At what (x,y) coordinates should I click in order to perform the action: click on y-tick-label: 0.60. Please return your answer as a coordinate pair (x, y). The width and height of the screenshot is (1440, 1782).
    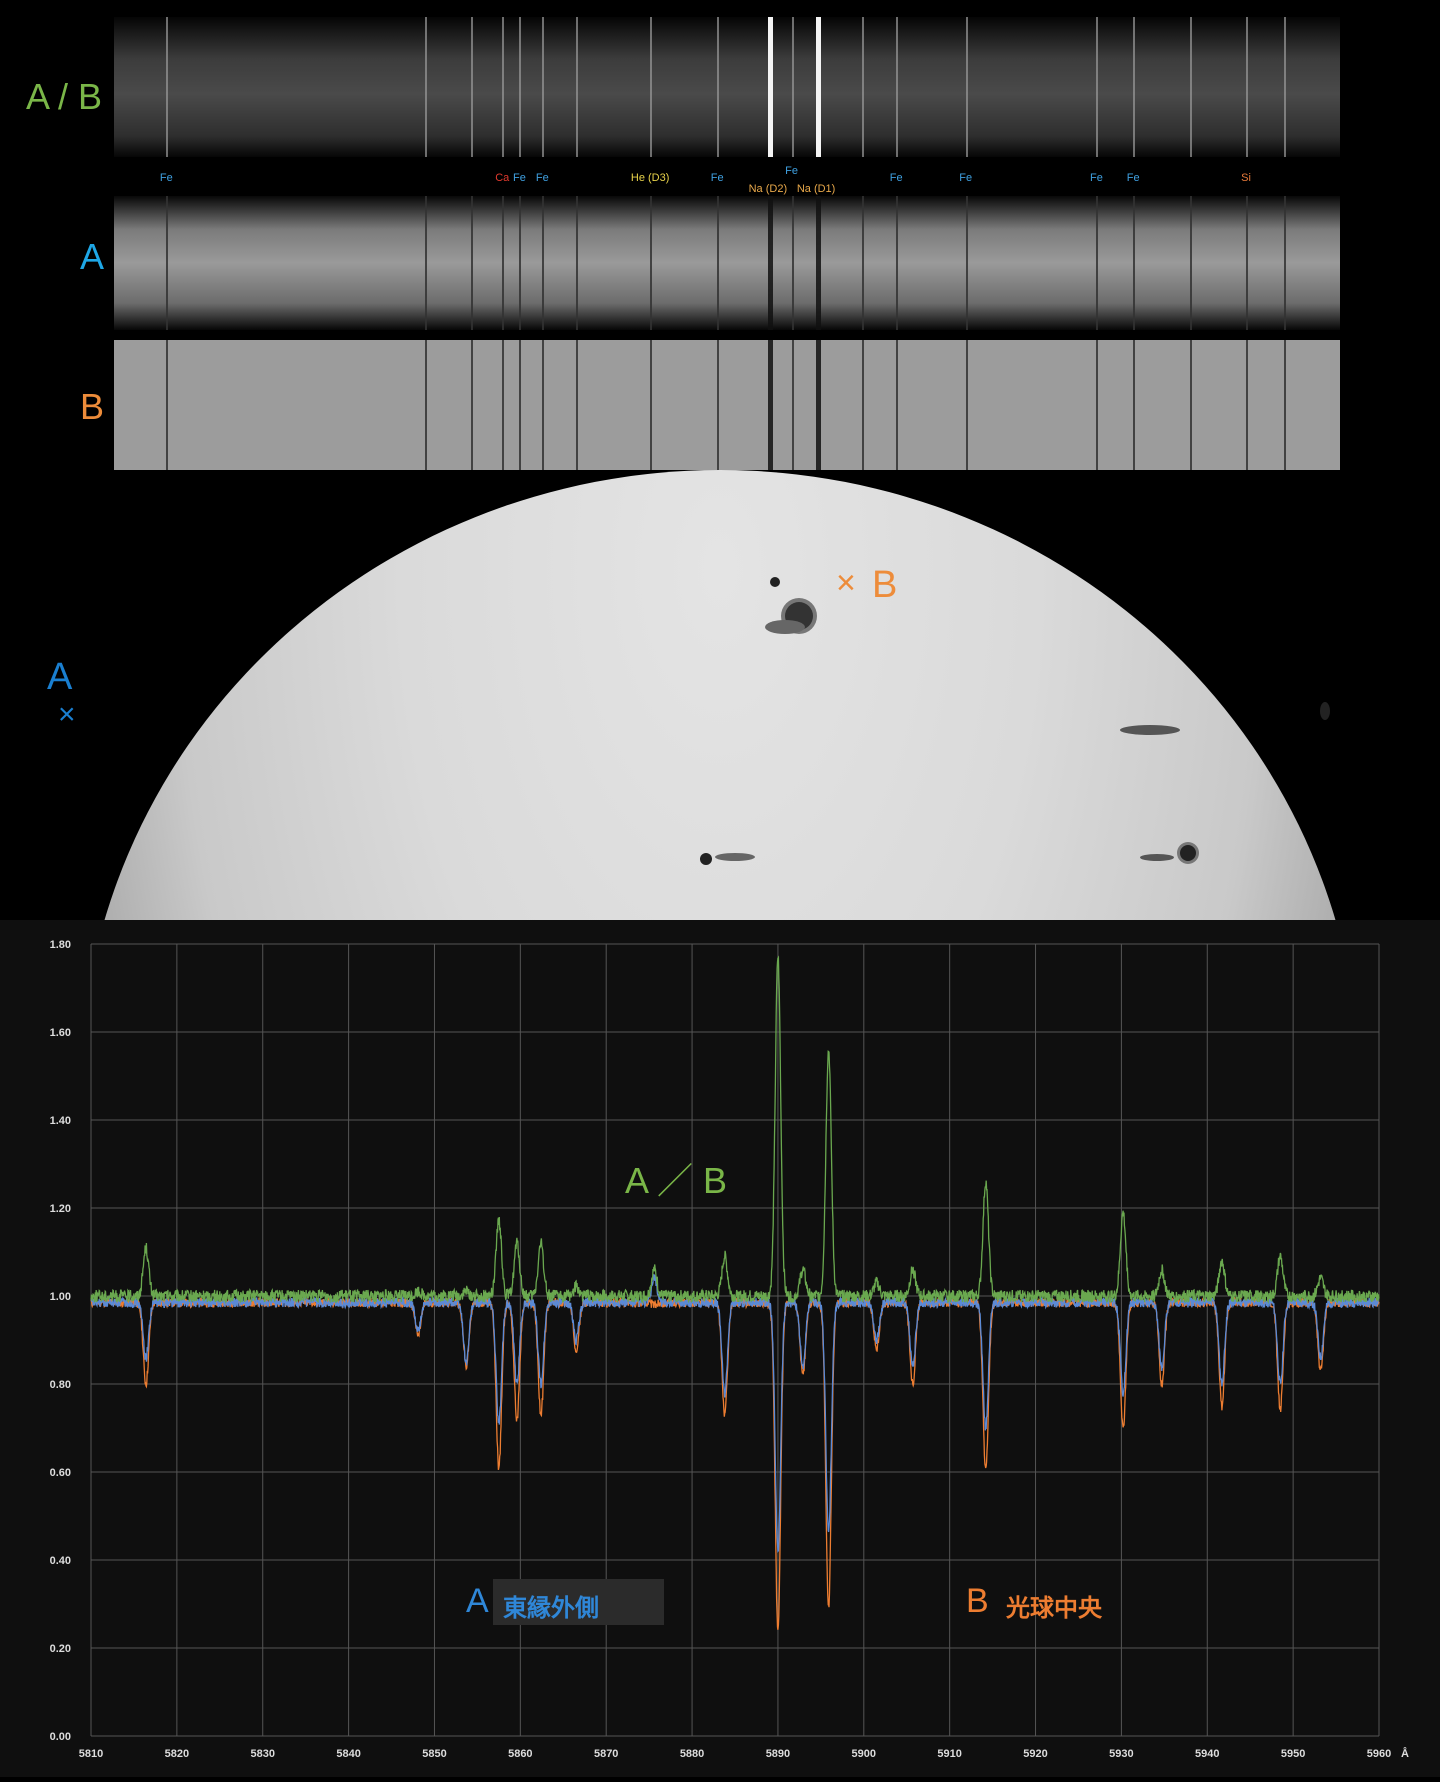
    Looking at the image, I should click on (60, 1473).